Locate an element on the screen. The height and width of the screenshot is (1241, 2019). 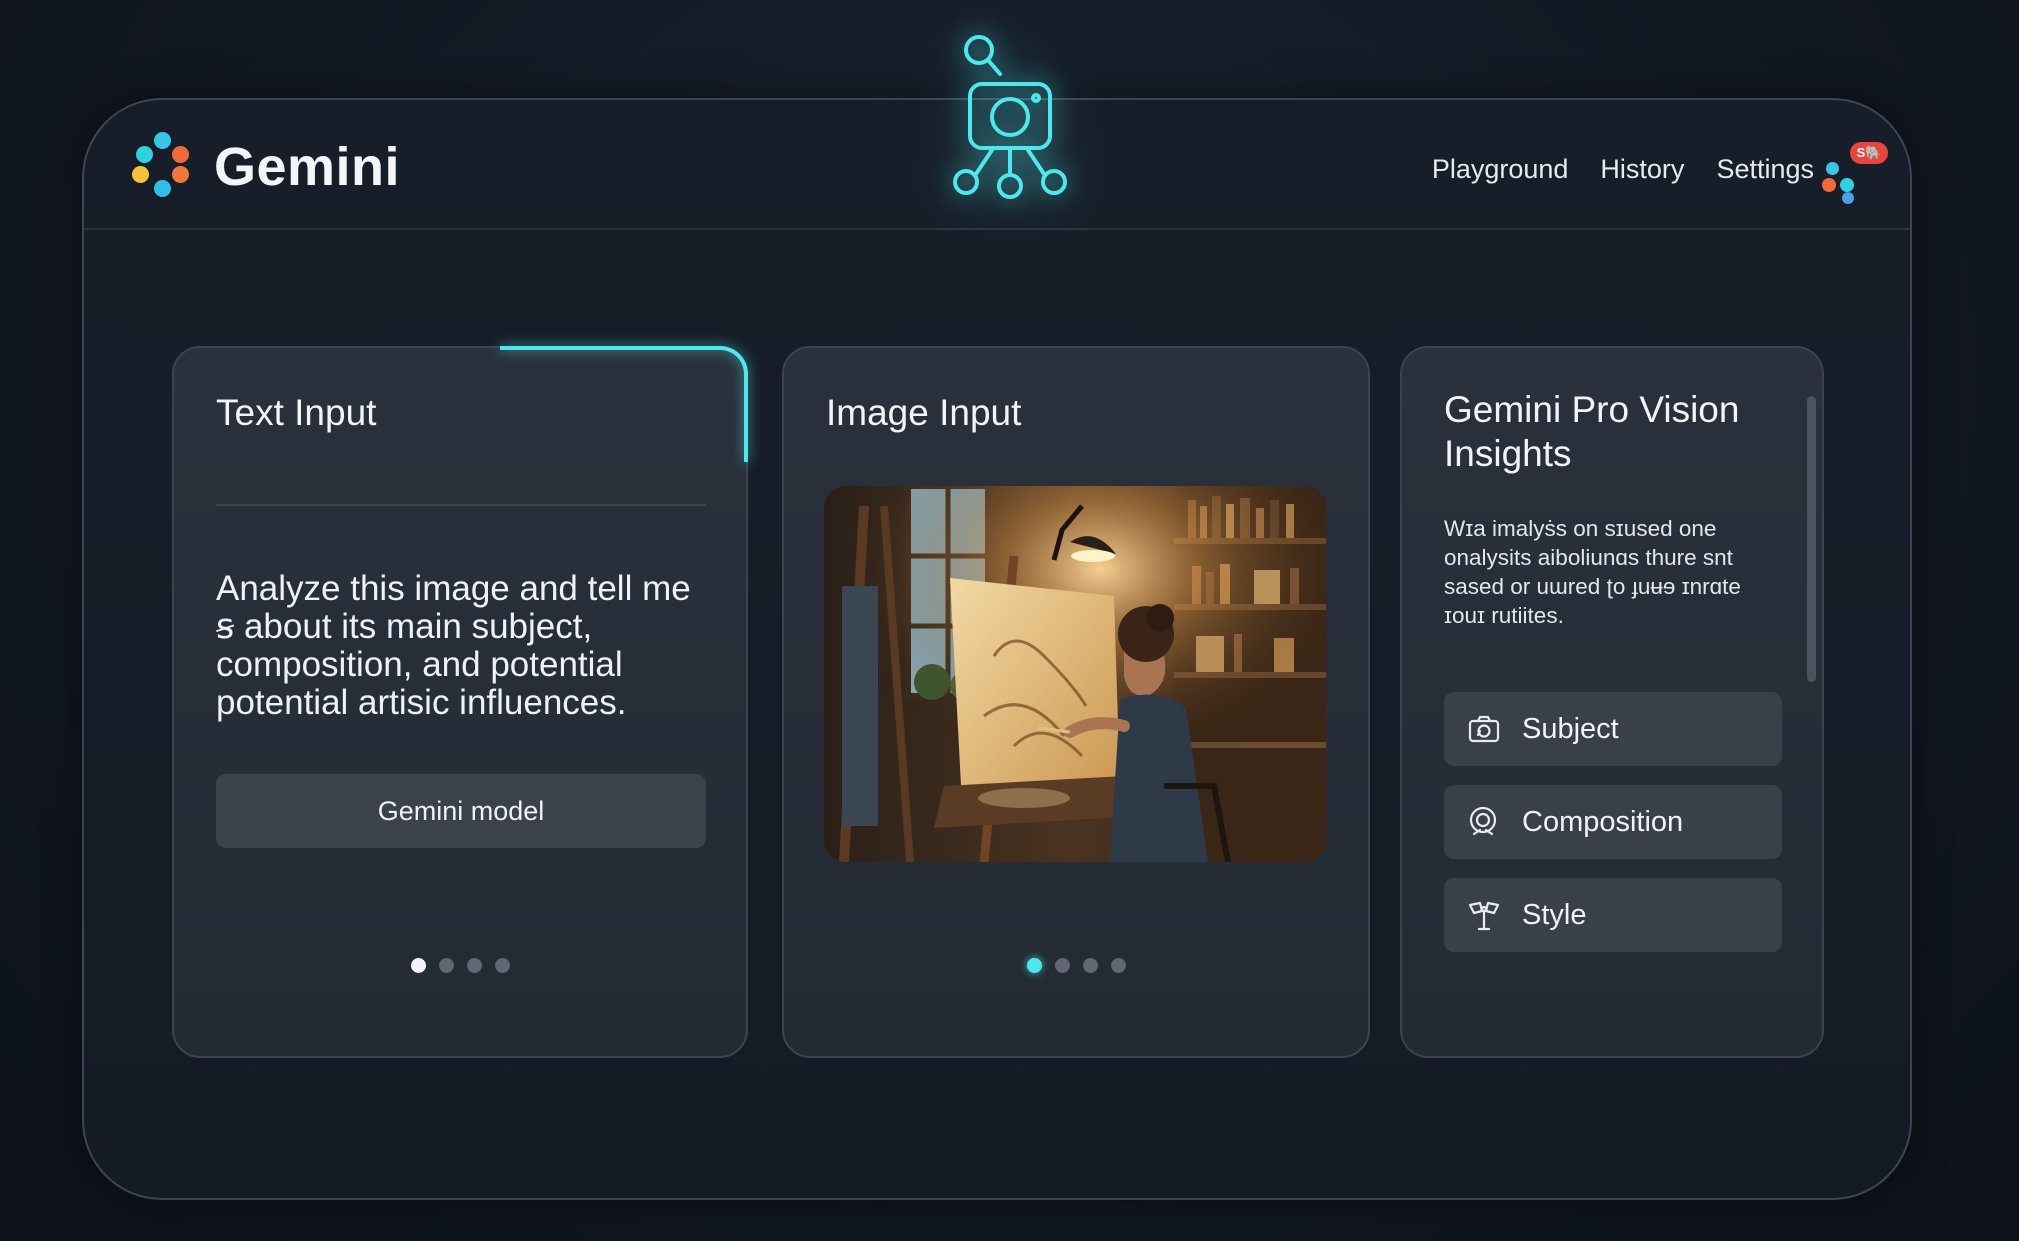
brand: Gemini is located at coordinates (266, 167).